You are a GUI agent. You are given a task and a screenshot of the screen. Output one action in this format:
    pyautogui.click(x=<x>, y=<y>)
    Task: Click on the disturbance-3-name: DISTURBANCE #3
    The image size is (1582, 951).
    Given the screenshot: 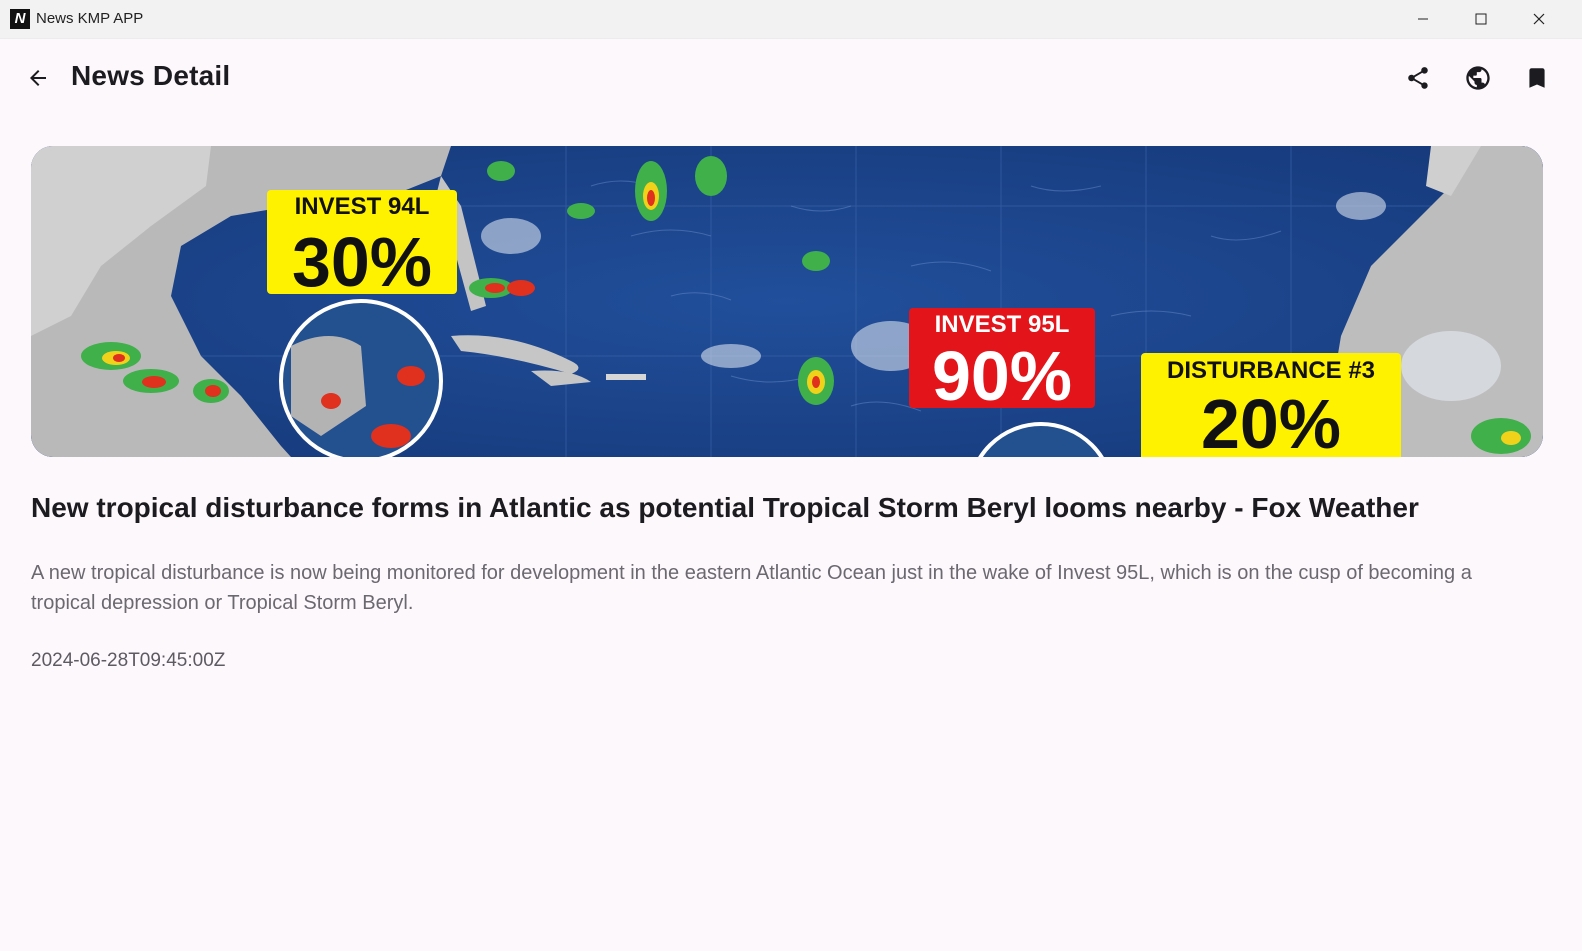 What is the action you would take?
    pyautogui.click(x=1271, y=370)
    